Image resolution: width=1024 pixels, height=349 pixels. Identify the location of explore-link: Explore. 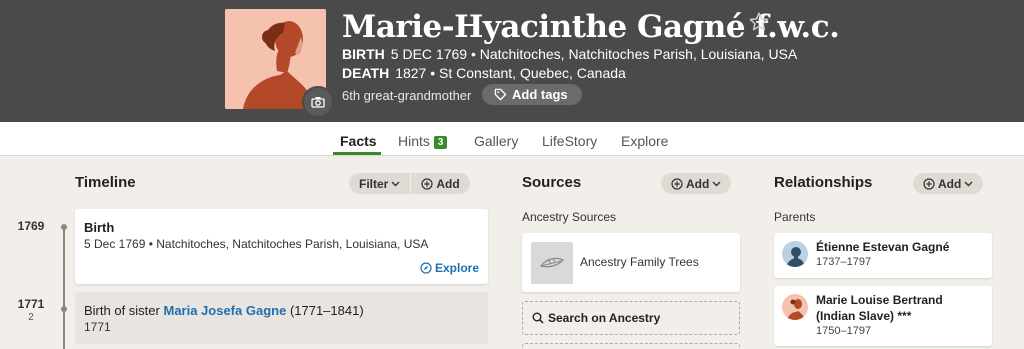
(449, 268).